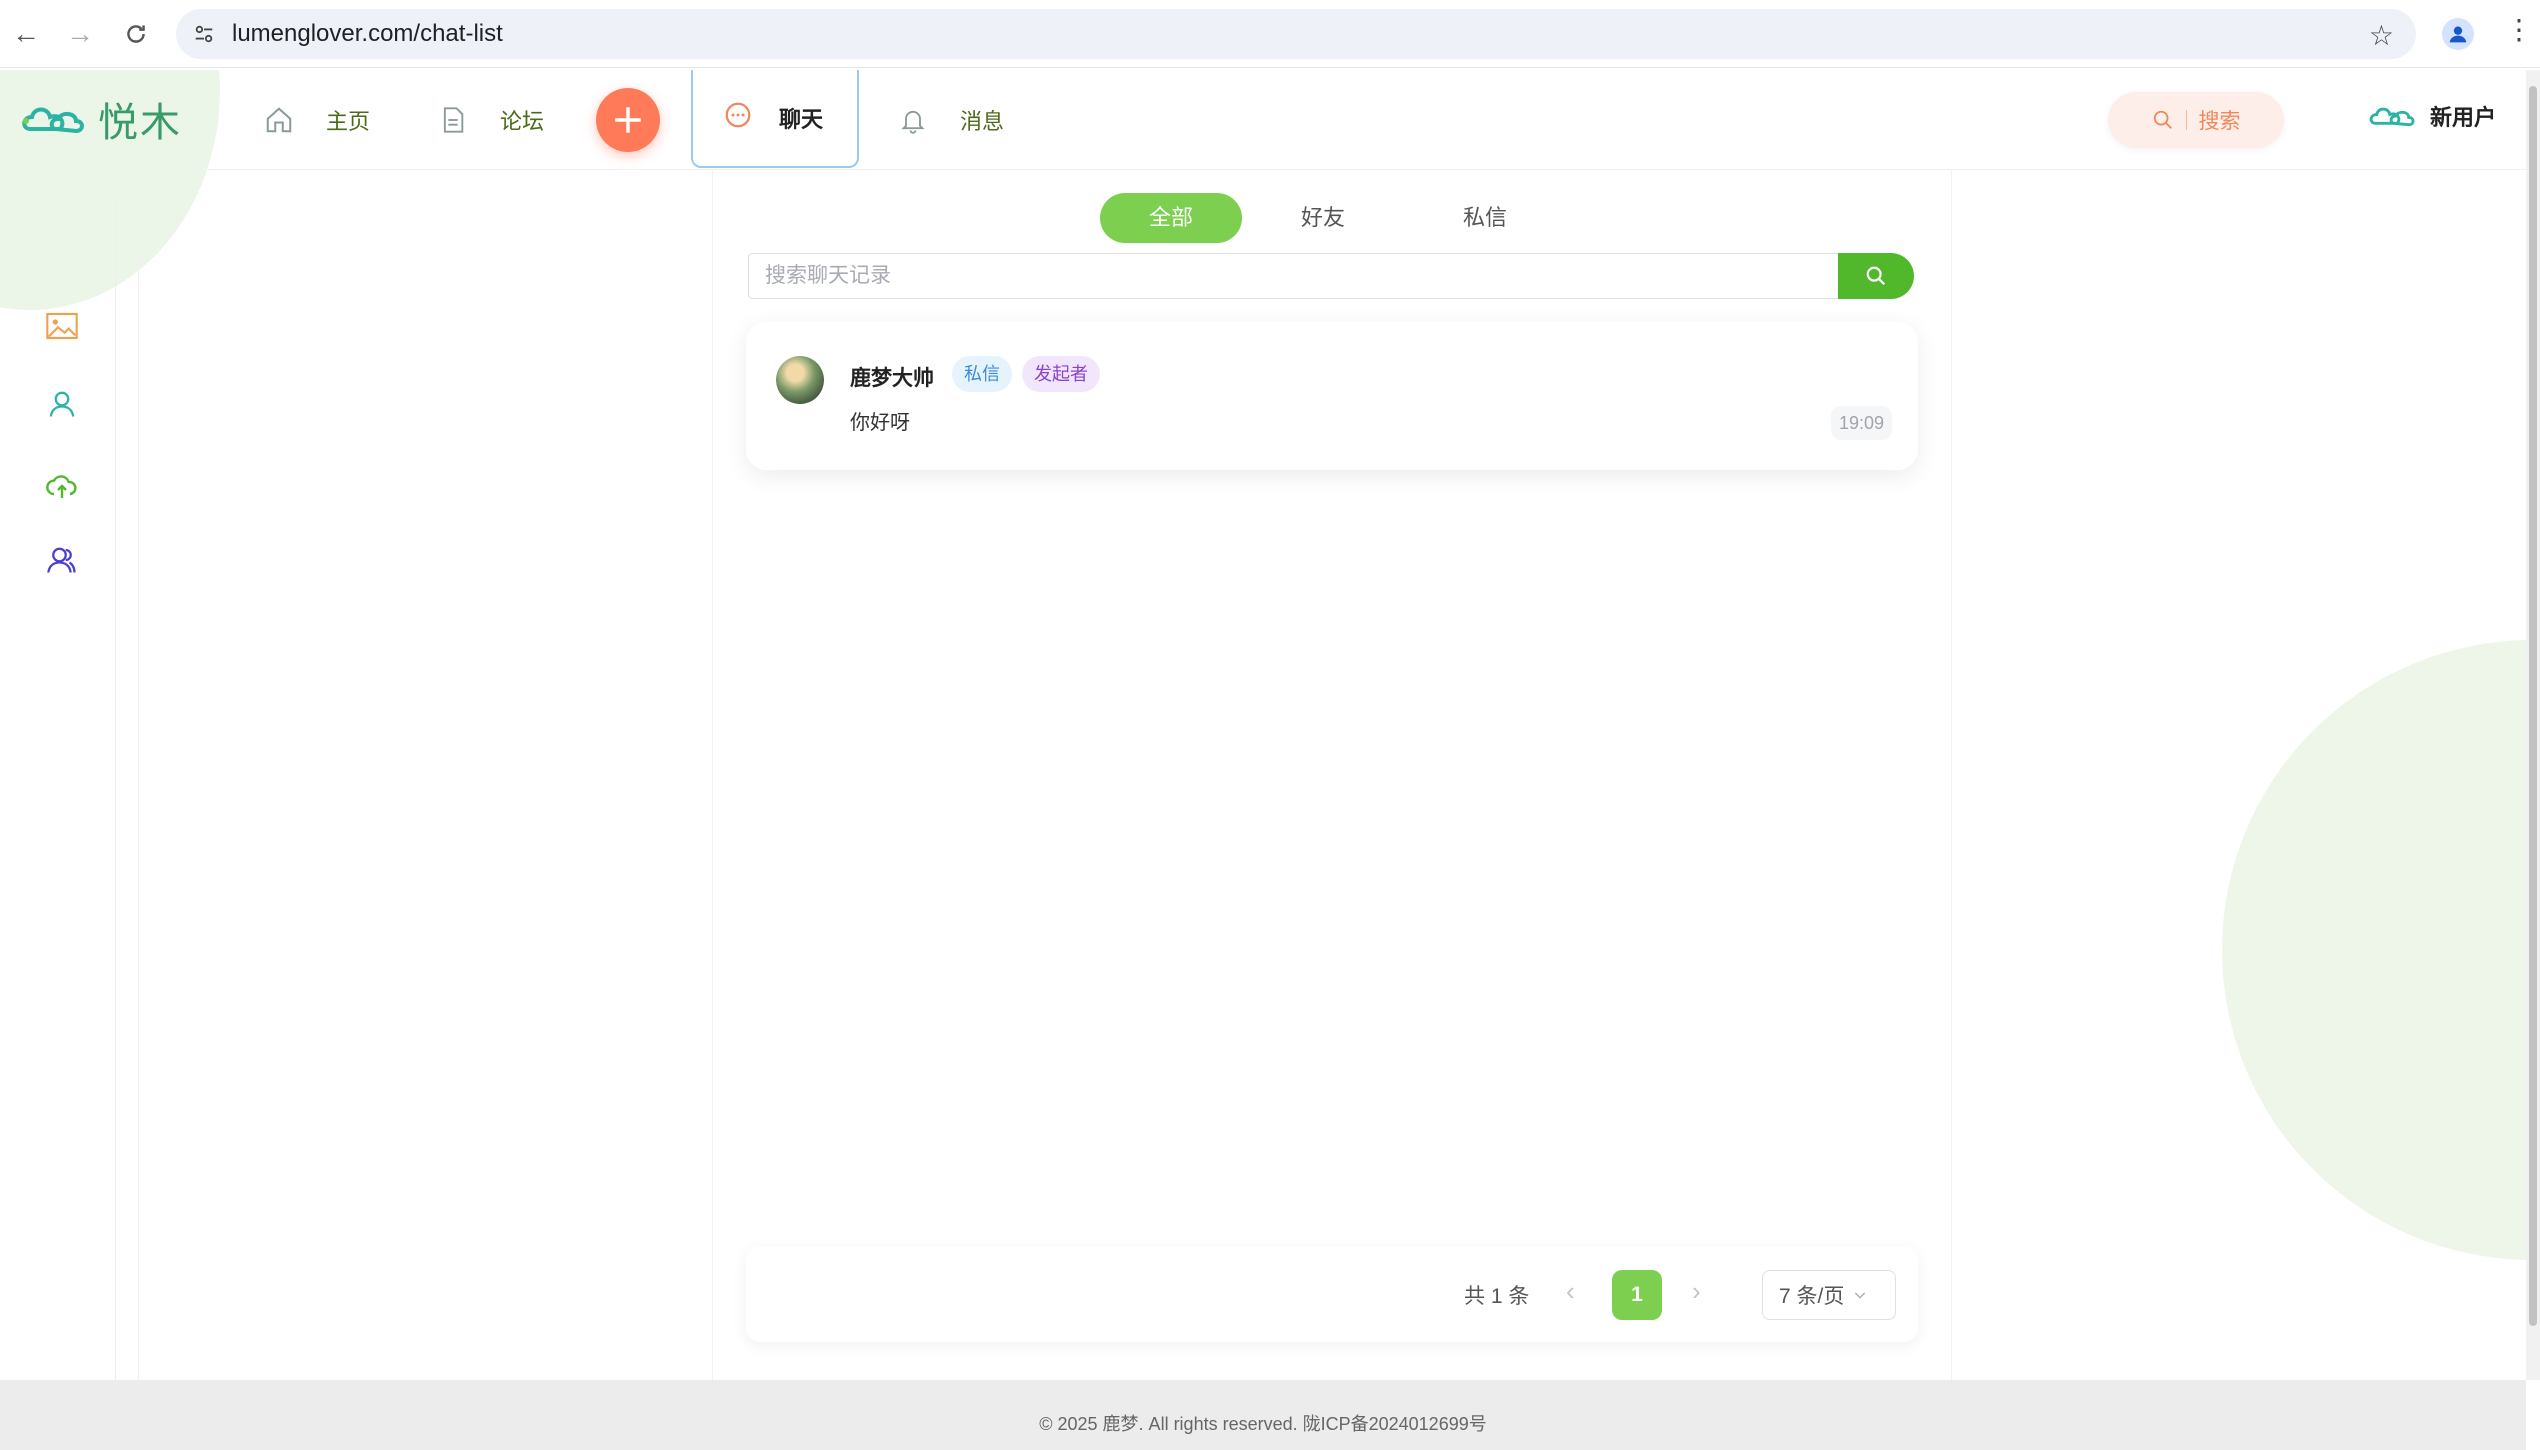 The width and height of the screenshot is (2540, 1450). I want to click on users-icon, so click(62, 560).